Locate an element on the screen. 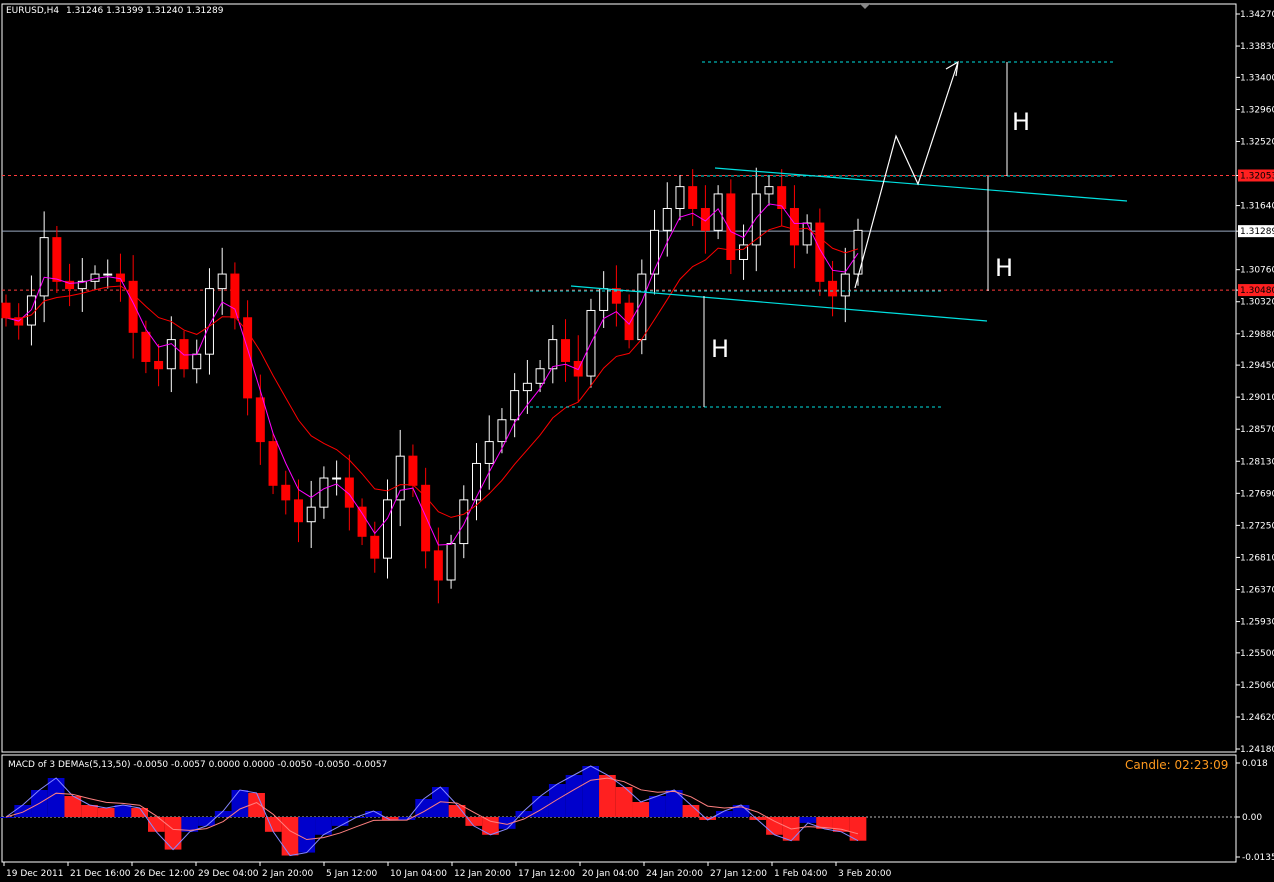 This screenshot has height=882, width=1274. price-tick-label: 1.27250 is located at coordinates (1257, 526).